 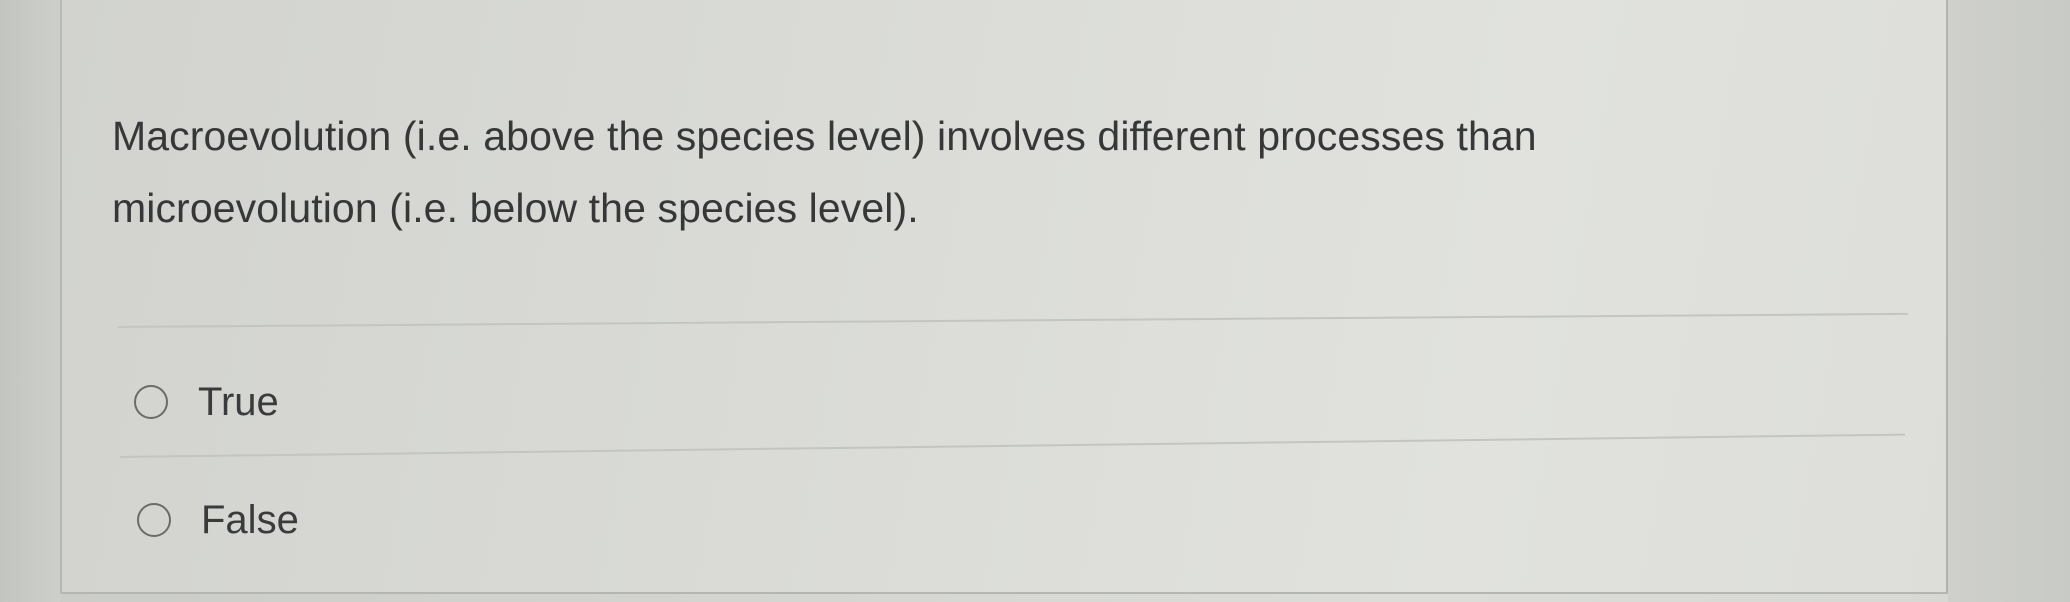 I want to click on background-right, so click(x=2009, y=301).